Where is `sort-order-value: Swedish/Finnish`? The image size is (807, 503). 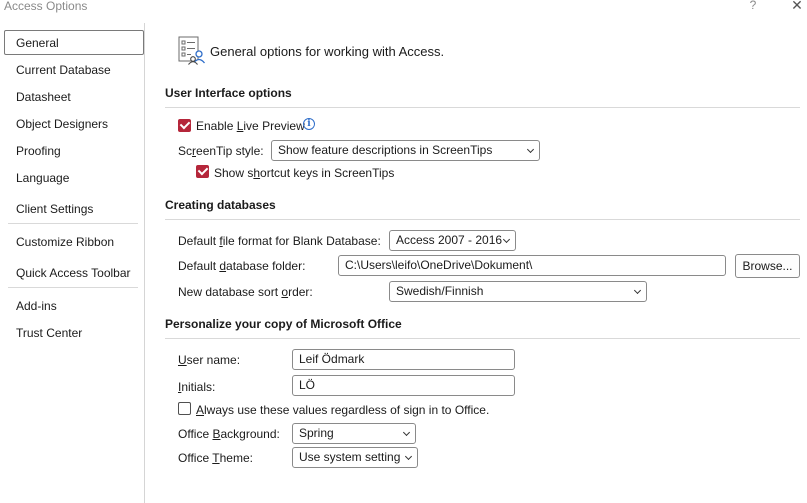
sort-order-value: Swedish/Finnish is located at coordinates (440, 291).